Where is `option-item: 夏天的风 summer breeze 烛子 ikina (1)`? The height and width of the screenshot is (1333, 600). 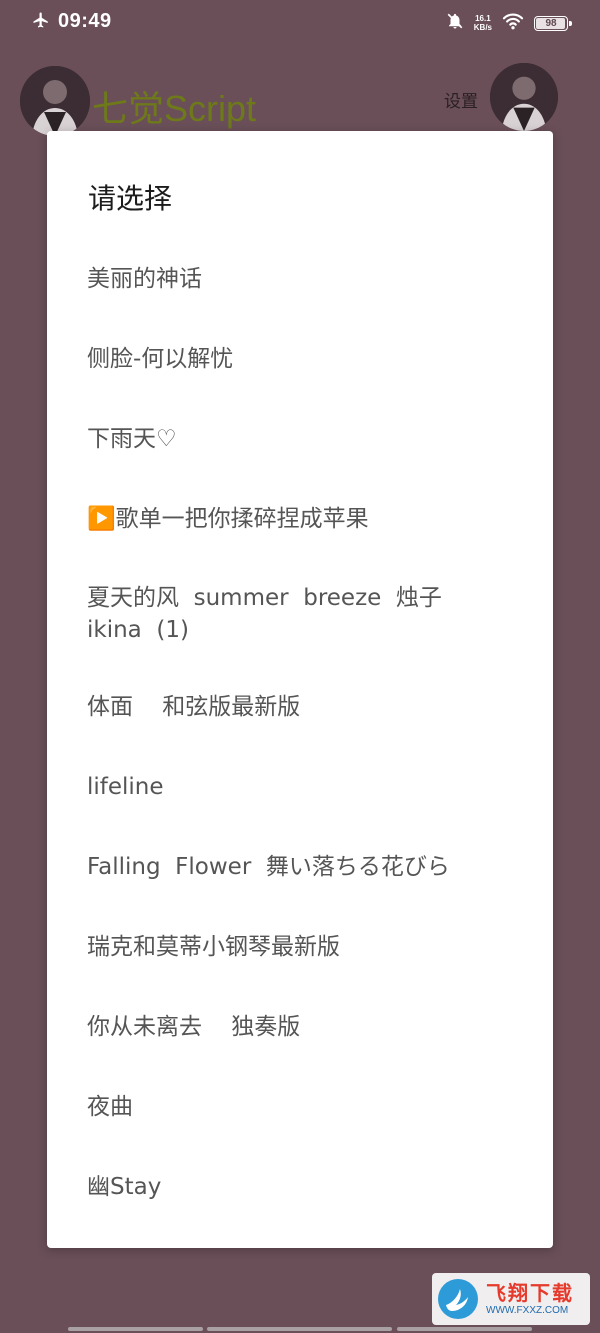
option-item: 夏天的风 summer breeze 烛子 ikina (1) is located at coordinates (297, 614).